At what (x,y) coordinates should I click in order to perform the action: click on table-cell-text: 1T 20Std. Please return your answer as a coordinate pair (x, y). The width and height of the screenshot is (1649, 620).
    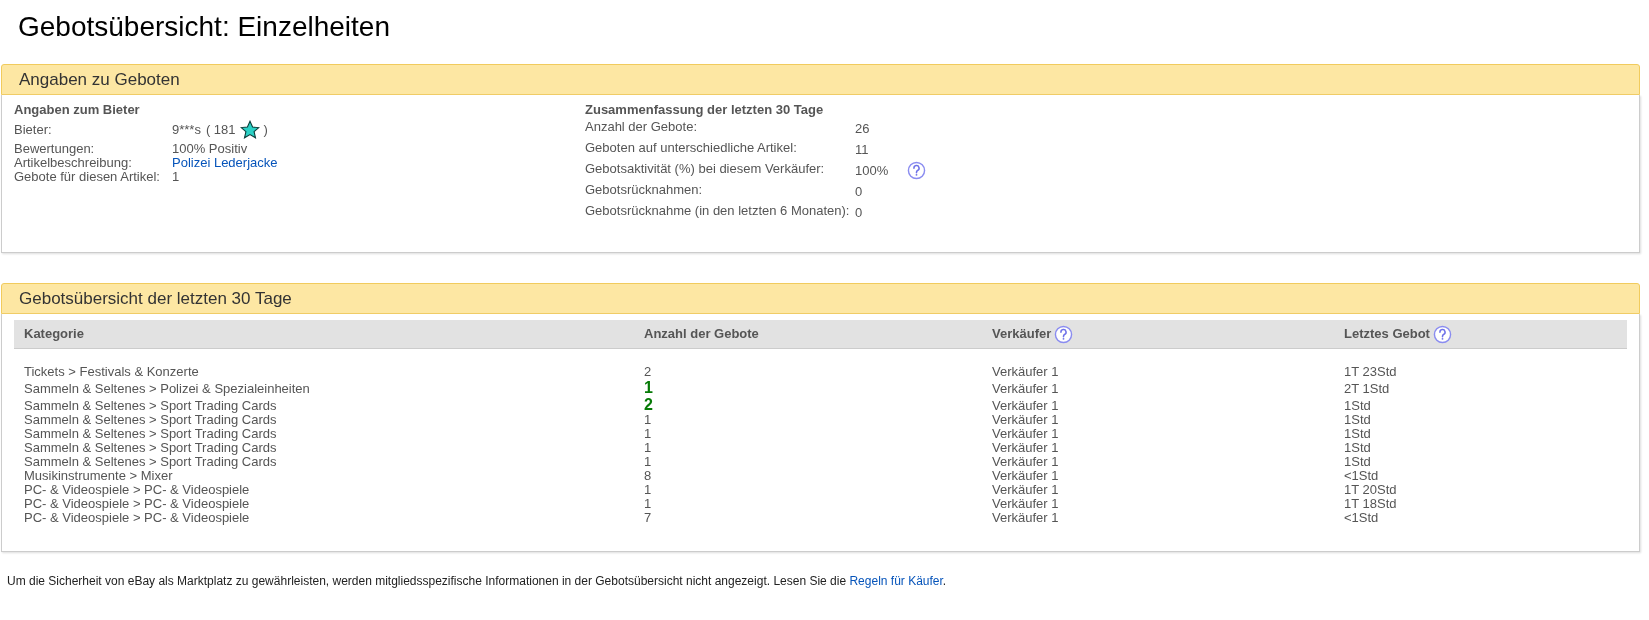
    Looking at the image, I should click on (1371, 490).